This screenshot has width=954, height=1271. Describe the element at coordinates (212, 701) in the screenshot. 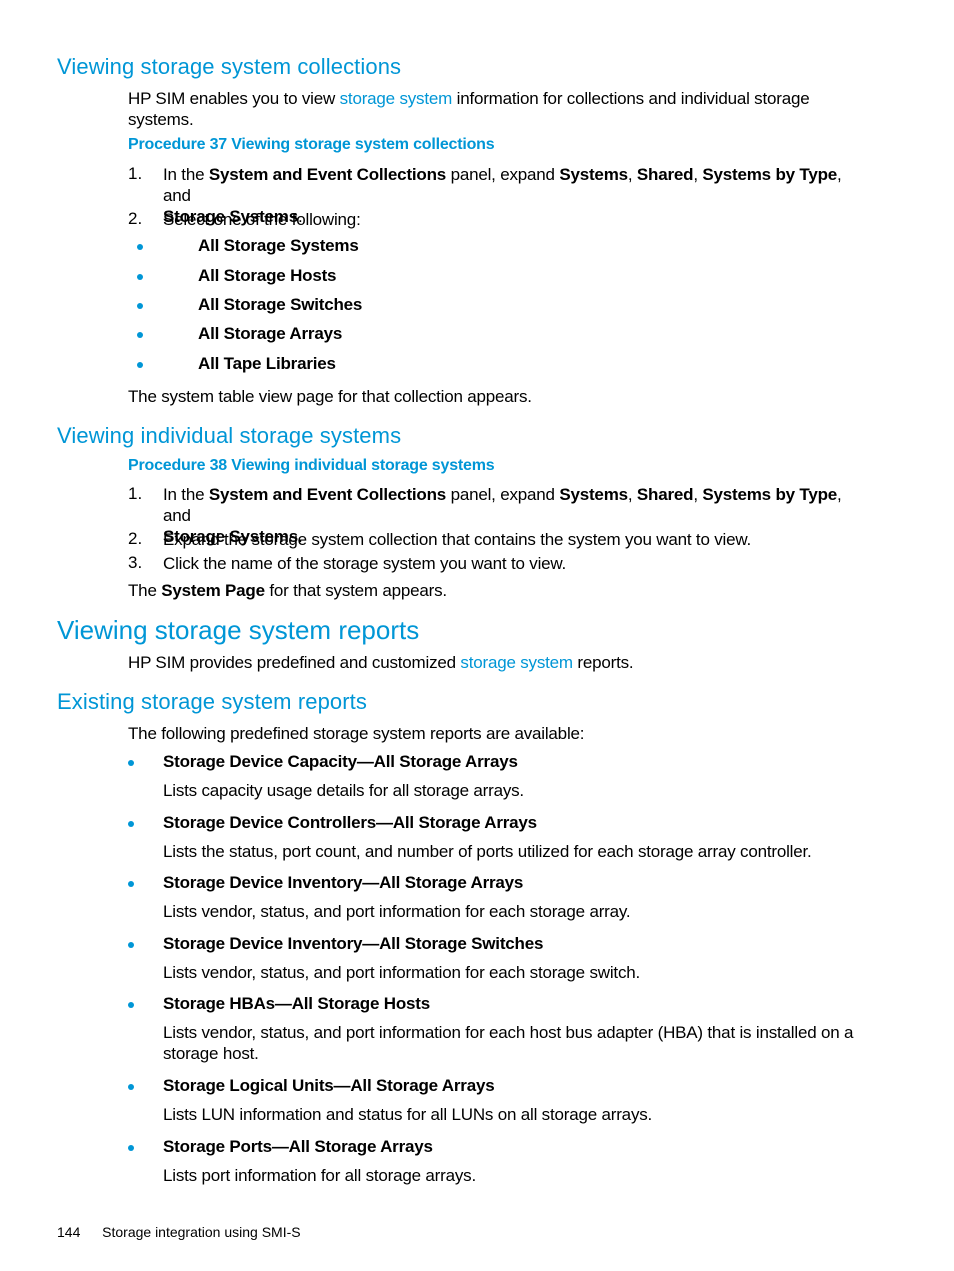

I see `section-heading-existing-reports: Existing storage system reports` at that location.